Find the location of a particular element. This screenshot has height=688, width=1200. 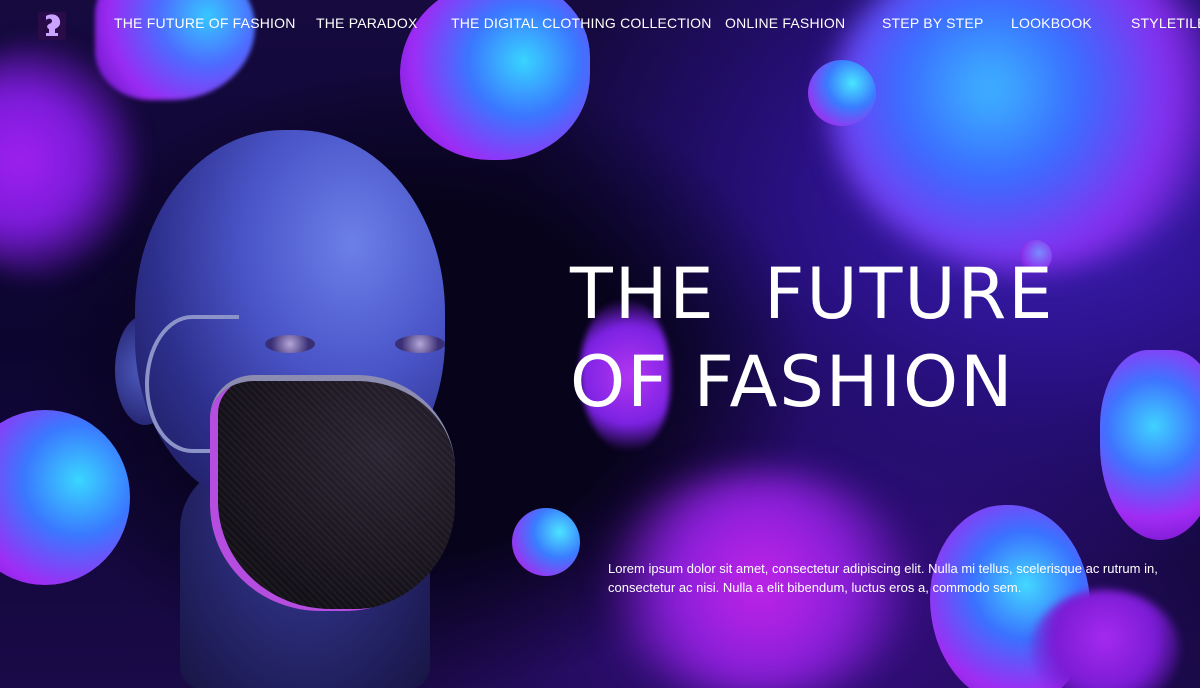

nav-item-paradox: THE PARADOX is located at coordinates (367, 23).